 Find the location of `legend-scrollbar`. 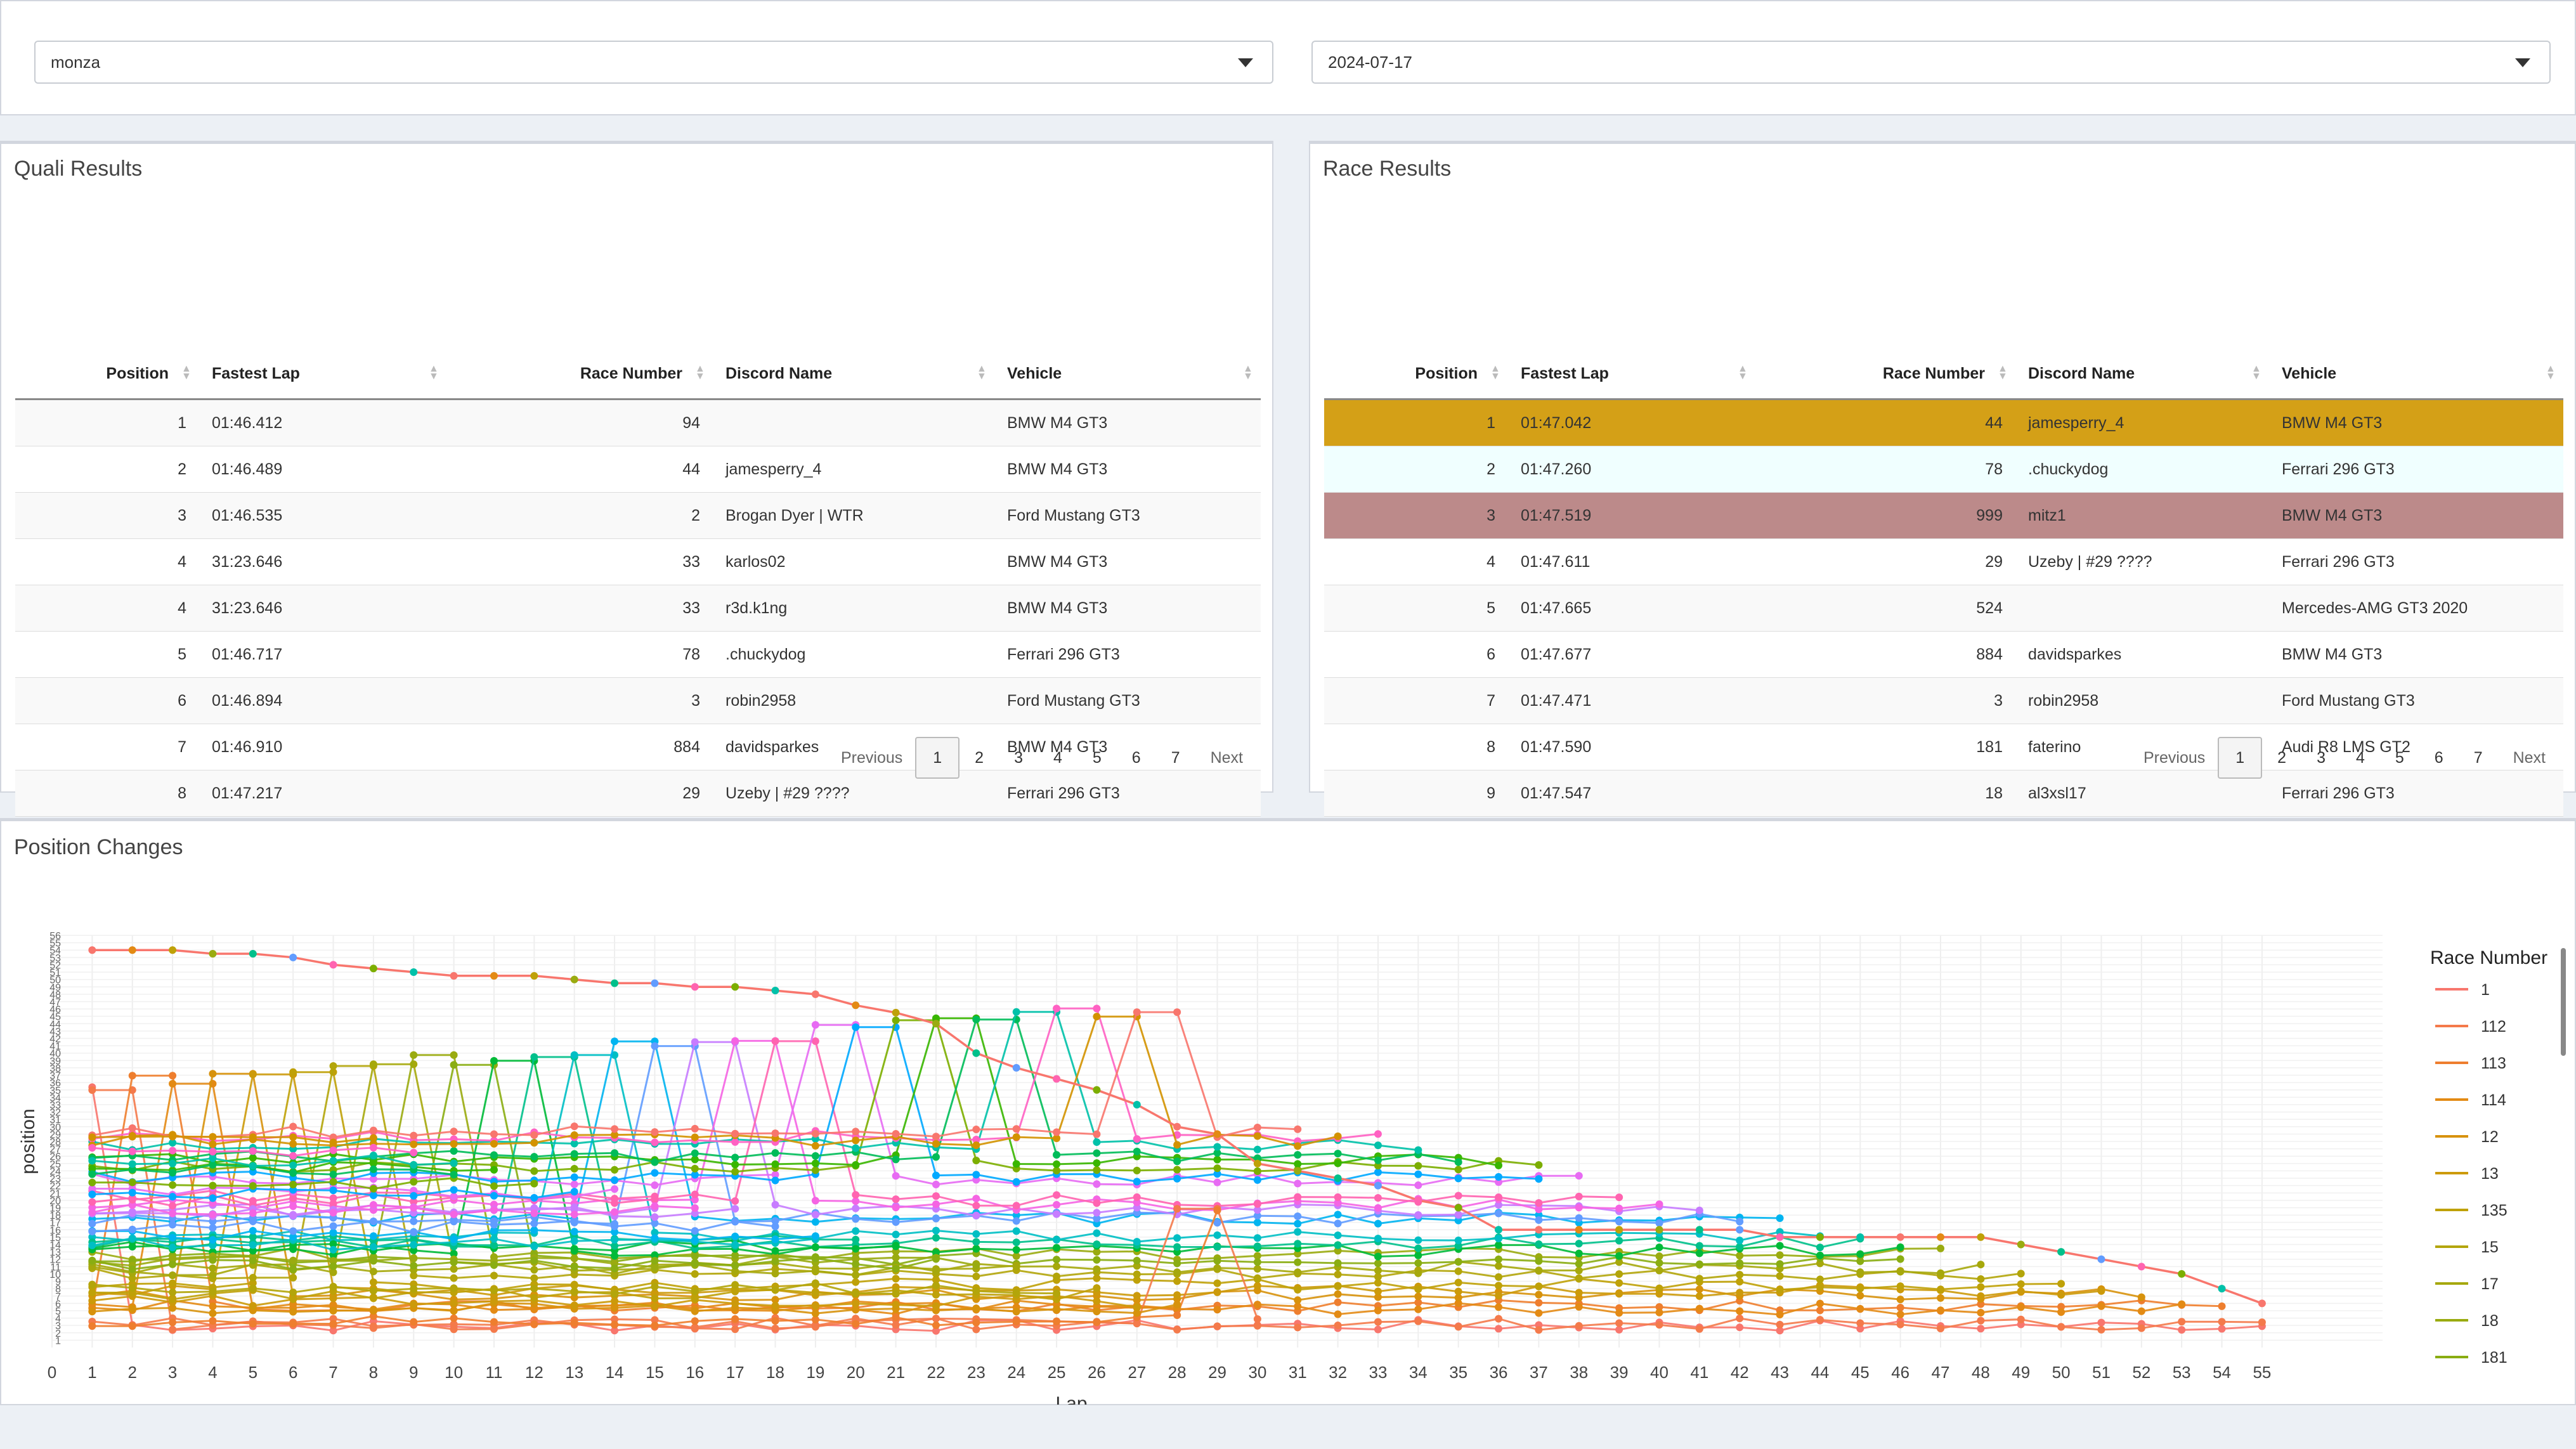

legend-scrollbar is located at coordinates (2564, 1002).